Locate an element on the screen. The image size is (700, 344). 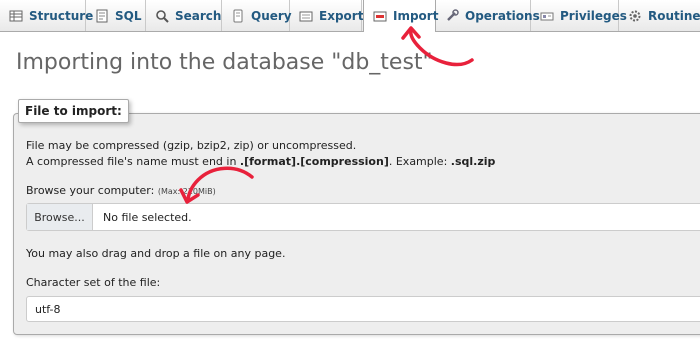
tab-privileges: Privileges is located at coordinates (579, 15).